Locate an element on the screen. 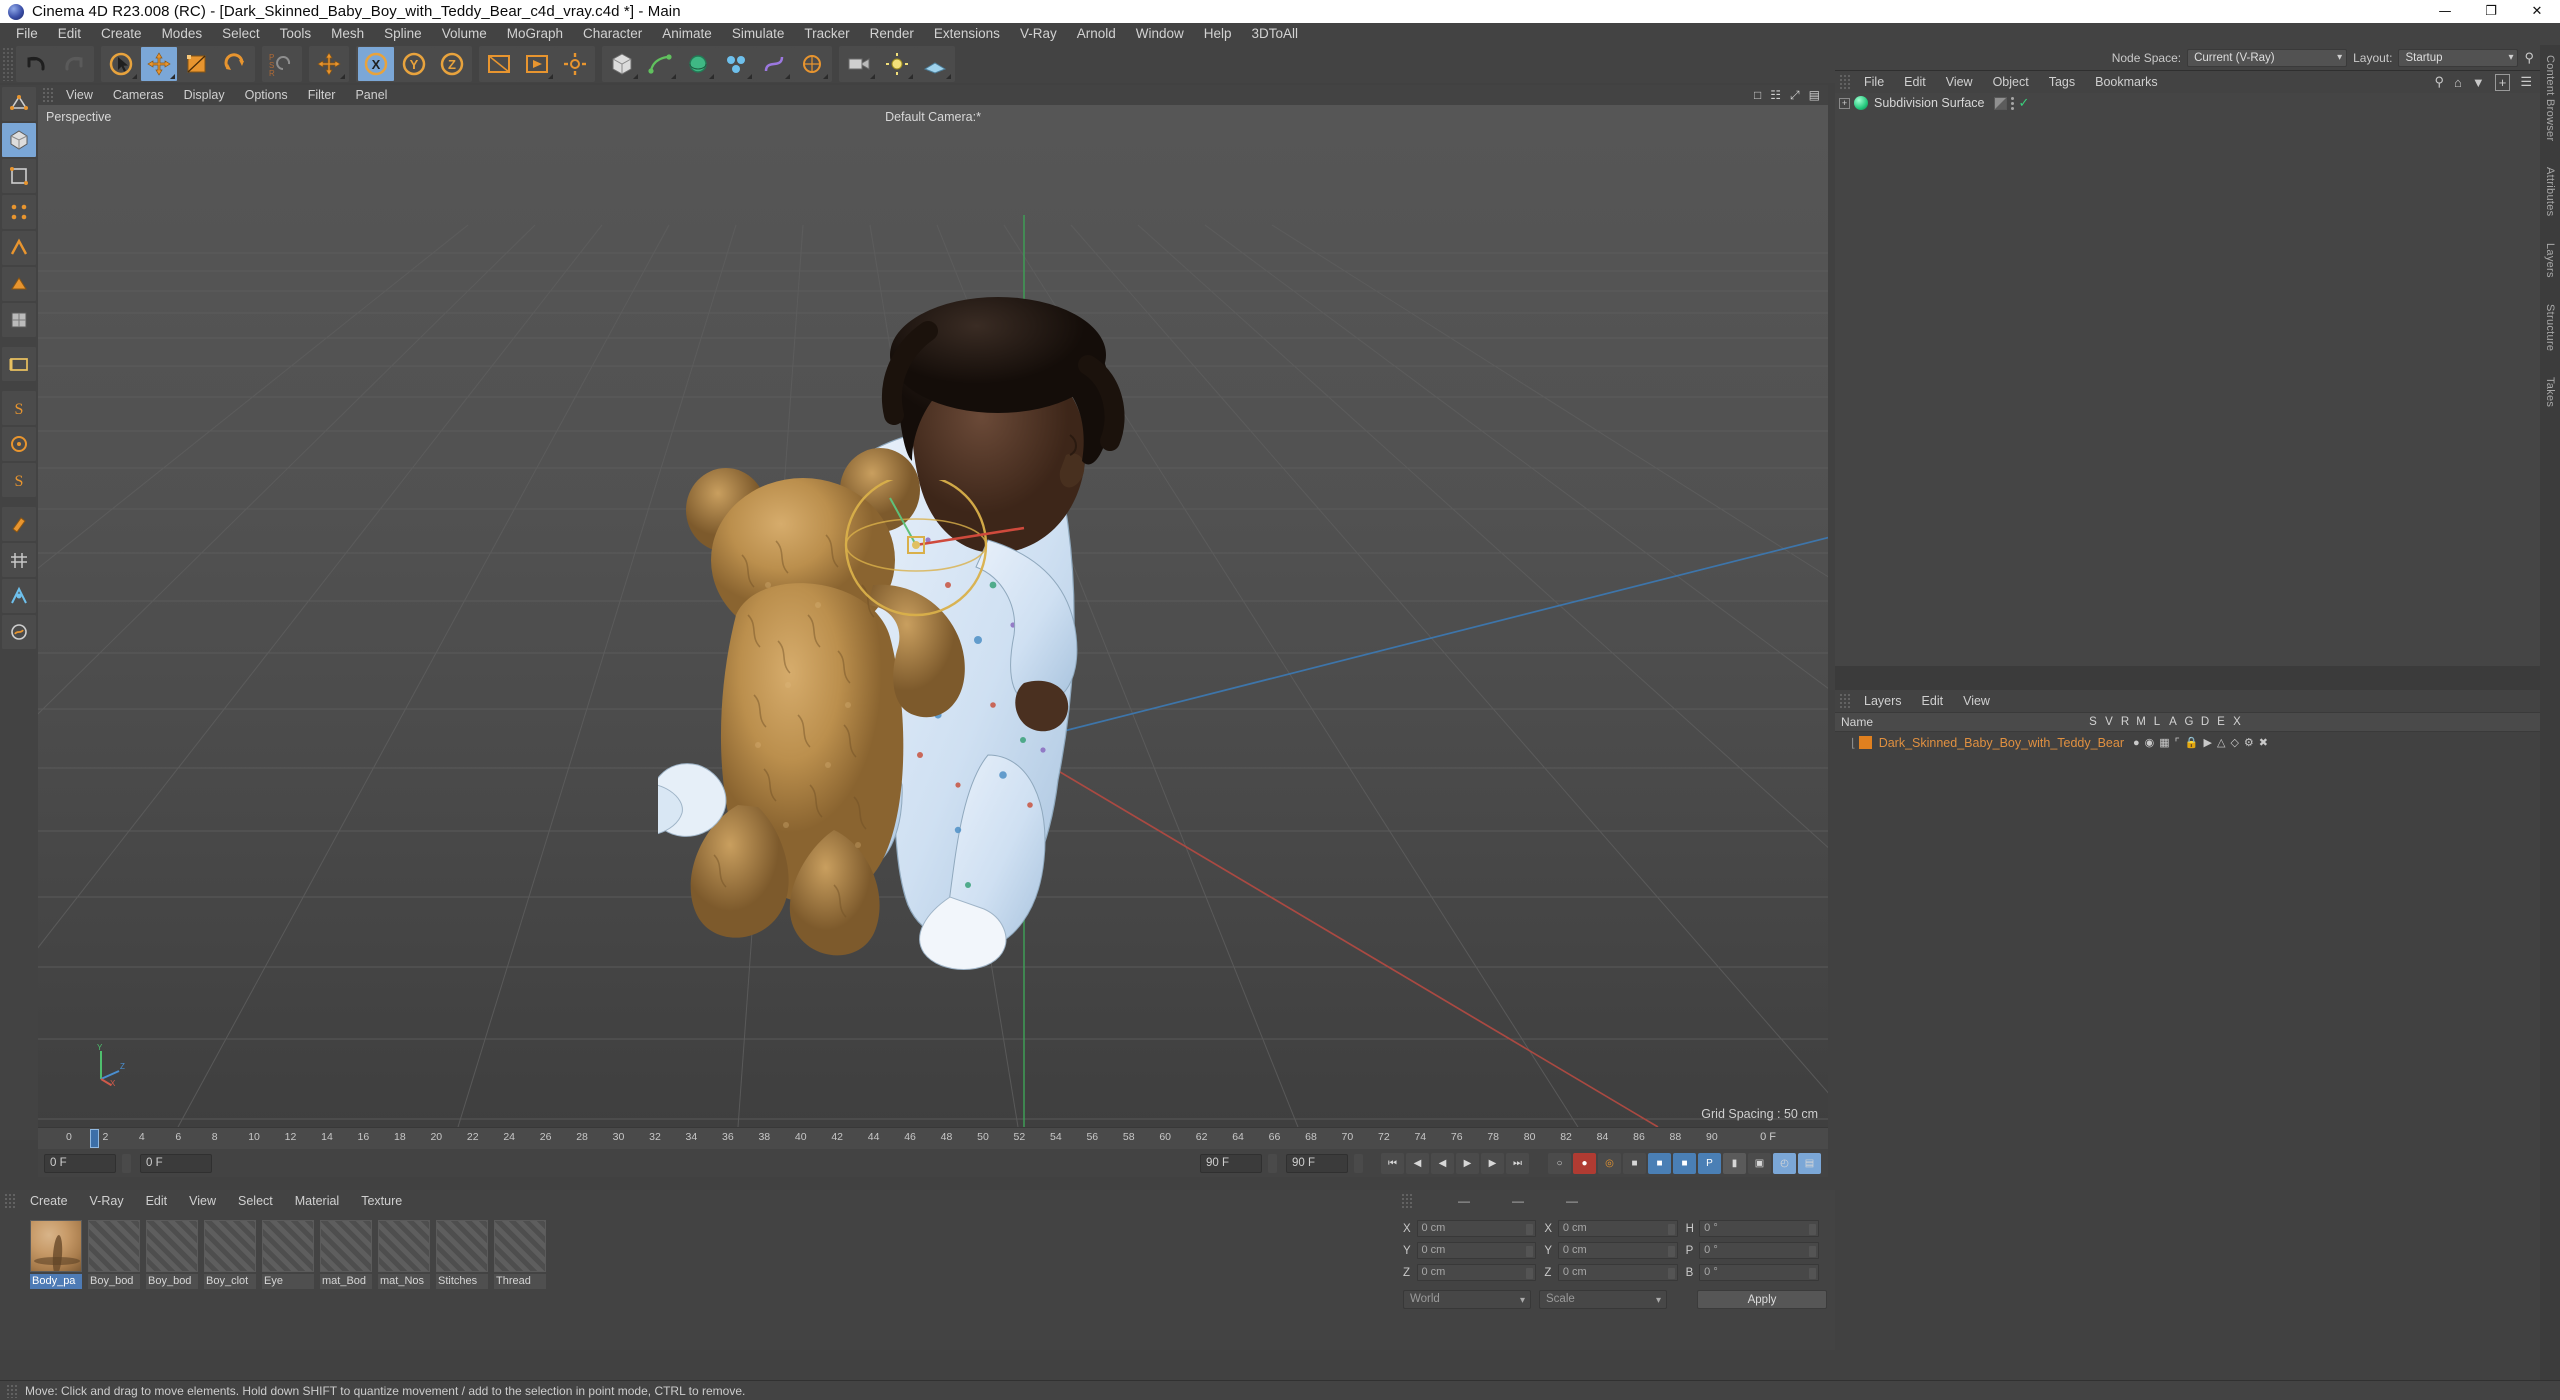 The image size is (2560, 1400). menu-item-edit: Edit is located at coordinates (69, 34).